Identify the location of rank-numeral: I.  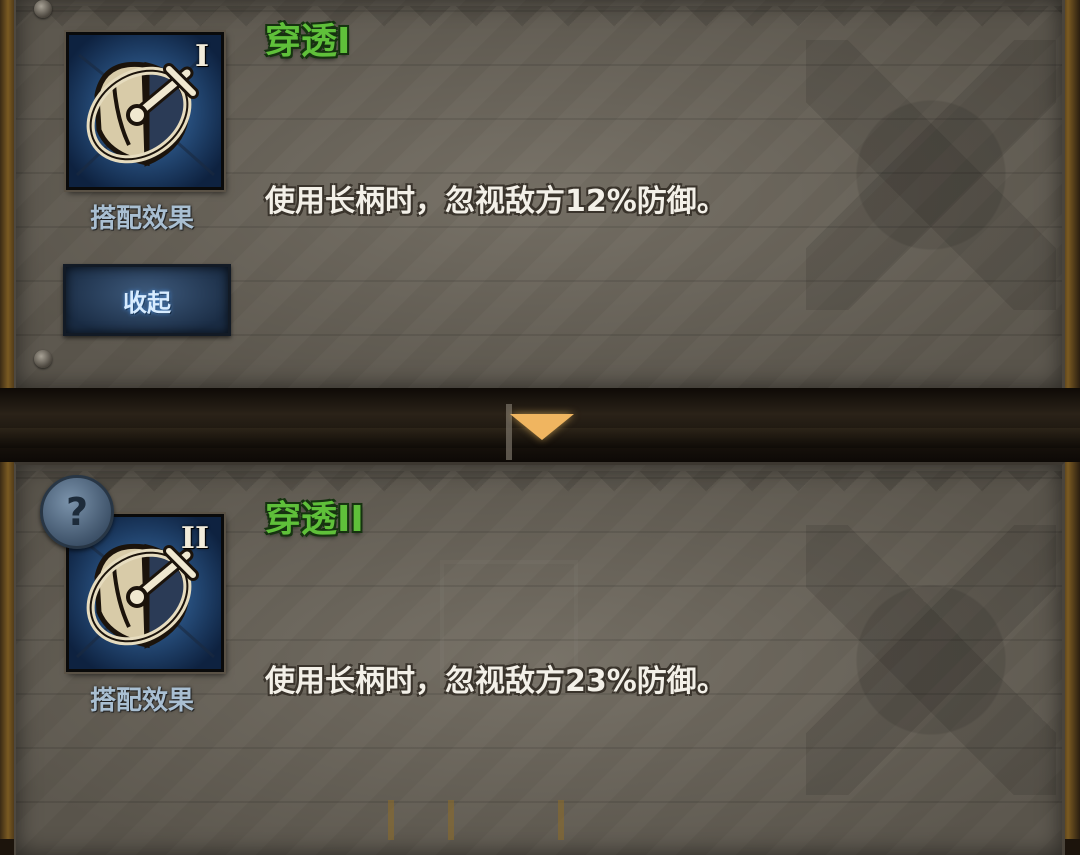
(201, 56).